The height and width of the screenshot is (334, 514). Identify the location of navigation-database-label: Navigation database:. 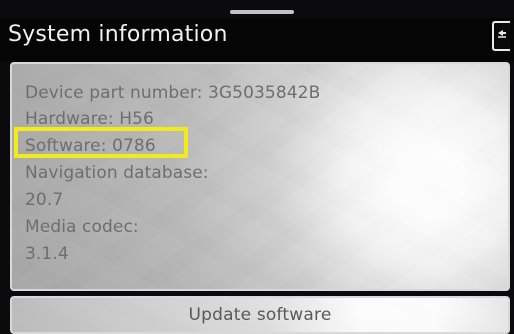
(117, 173).